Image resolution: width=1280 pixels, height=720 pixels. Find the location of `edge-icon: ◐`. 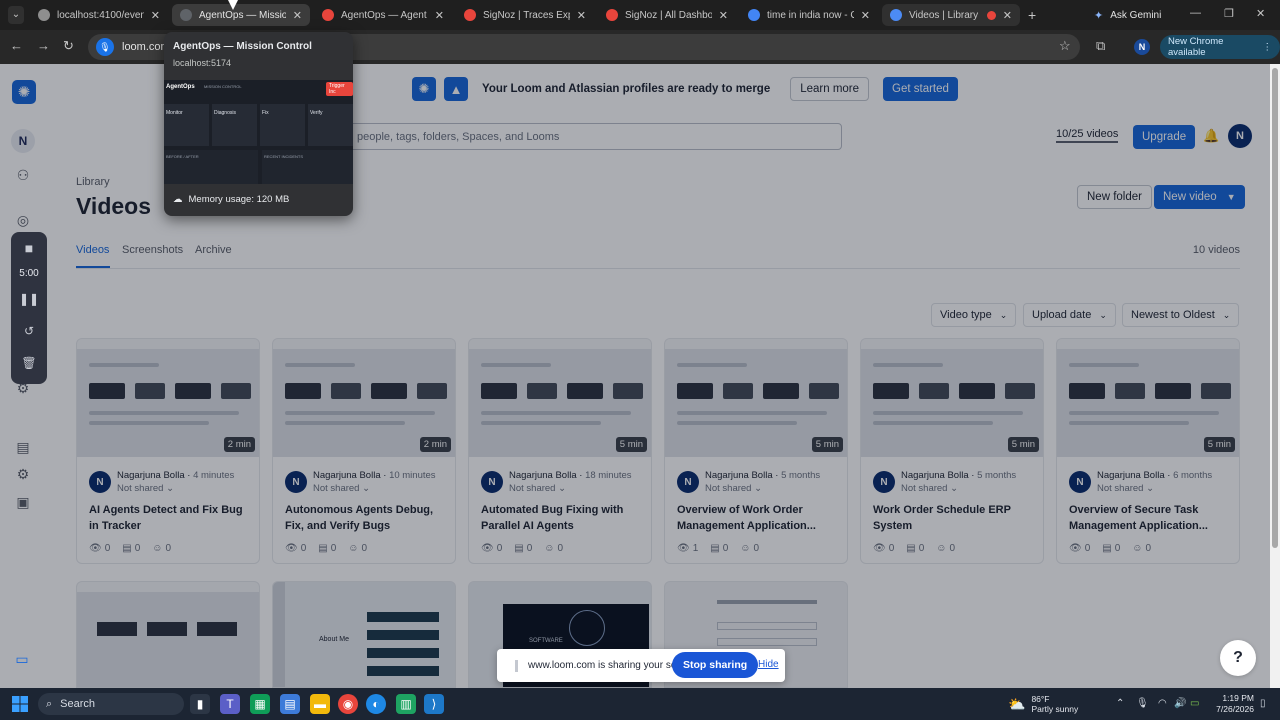

edge-icon: ◐ is located at coordinates (376, 704).